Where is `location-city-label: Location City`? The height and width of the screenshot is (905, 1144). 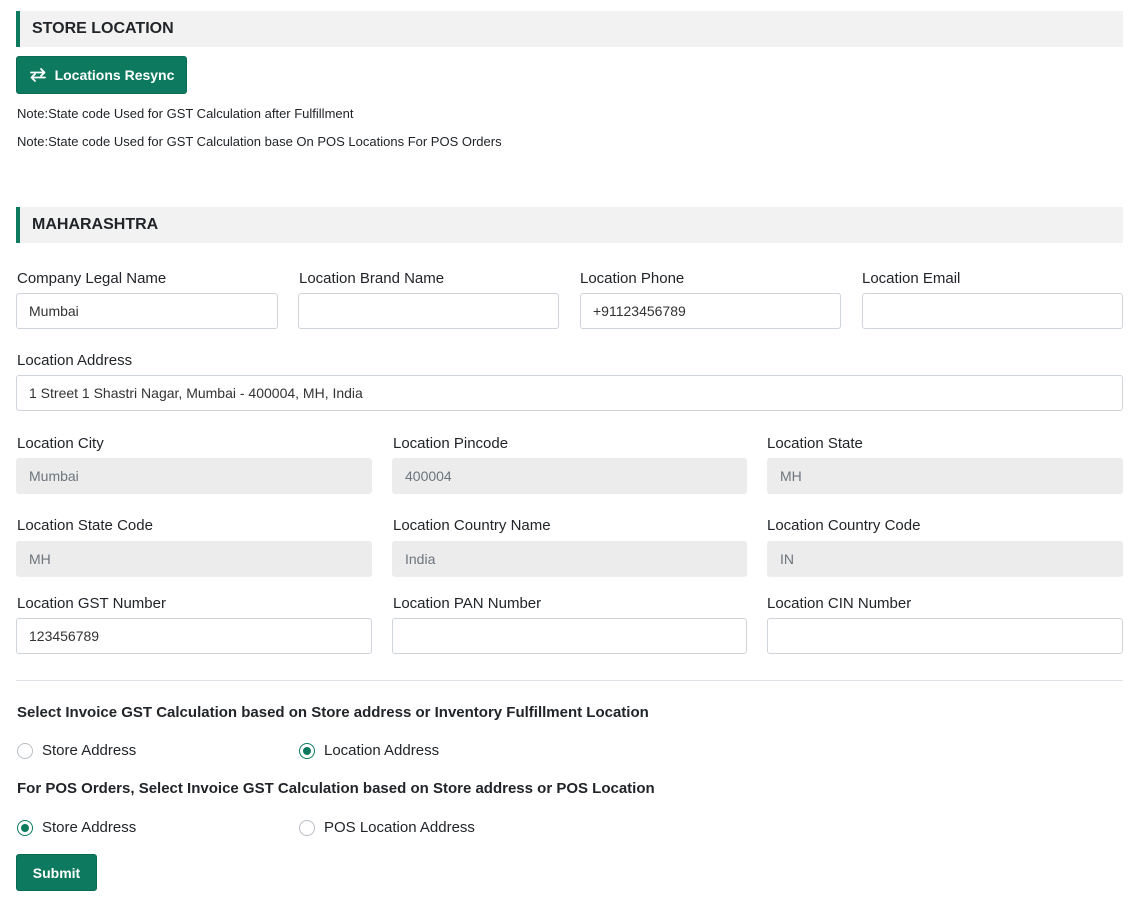
location-city-label: Location City is located at coordinates (60, 443).